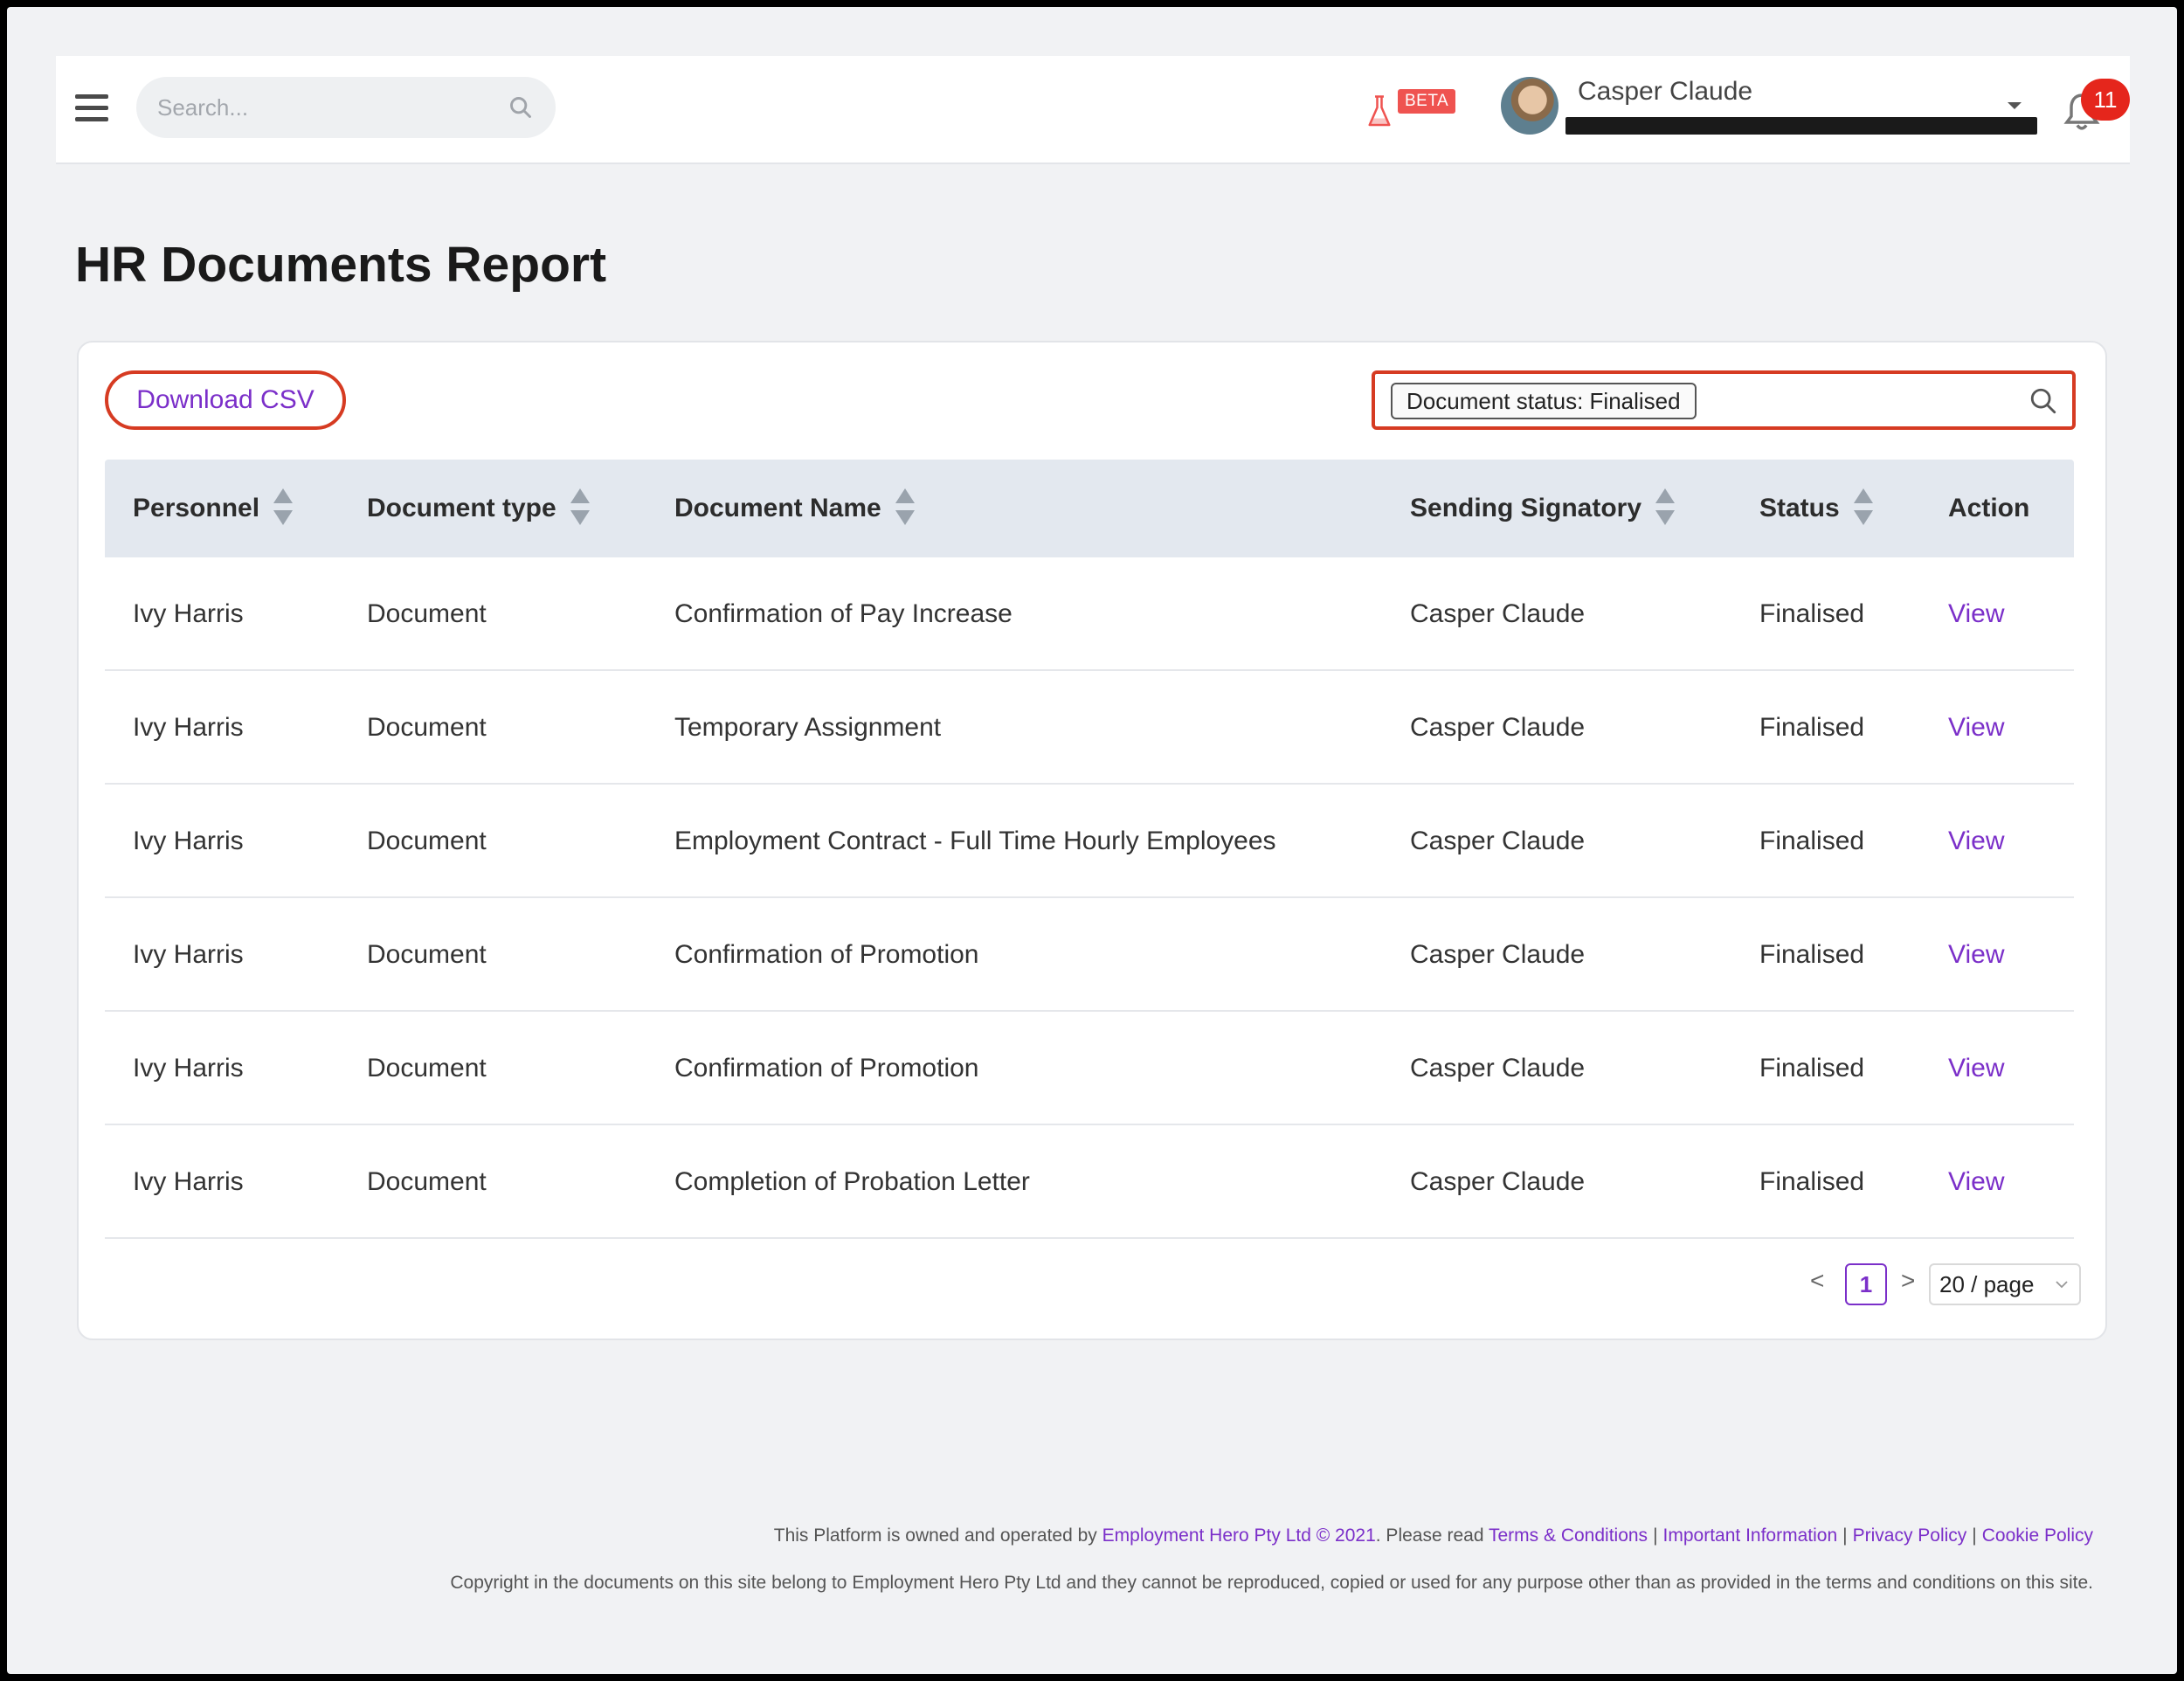 This screenshot has width=2184, height=1681. I want to click on column-label: Action, so click(1989, 508).